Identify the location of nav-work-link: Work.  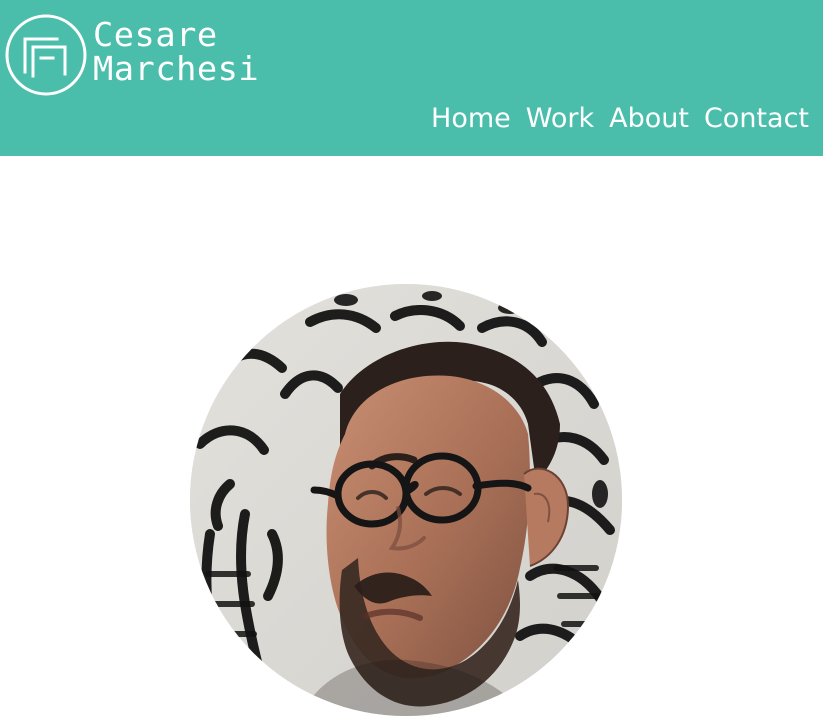
(560, 119).